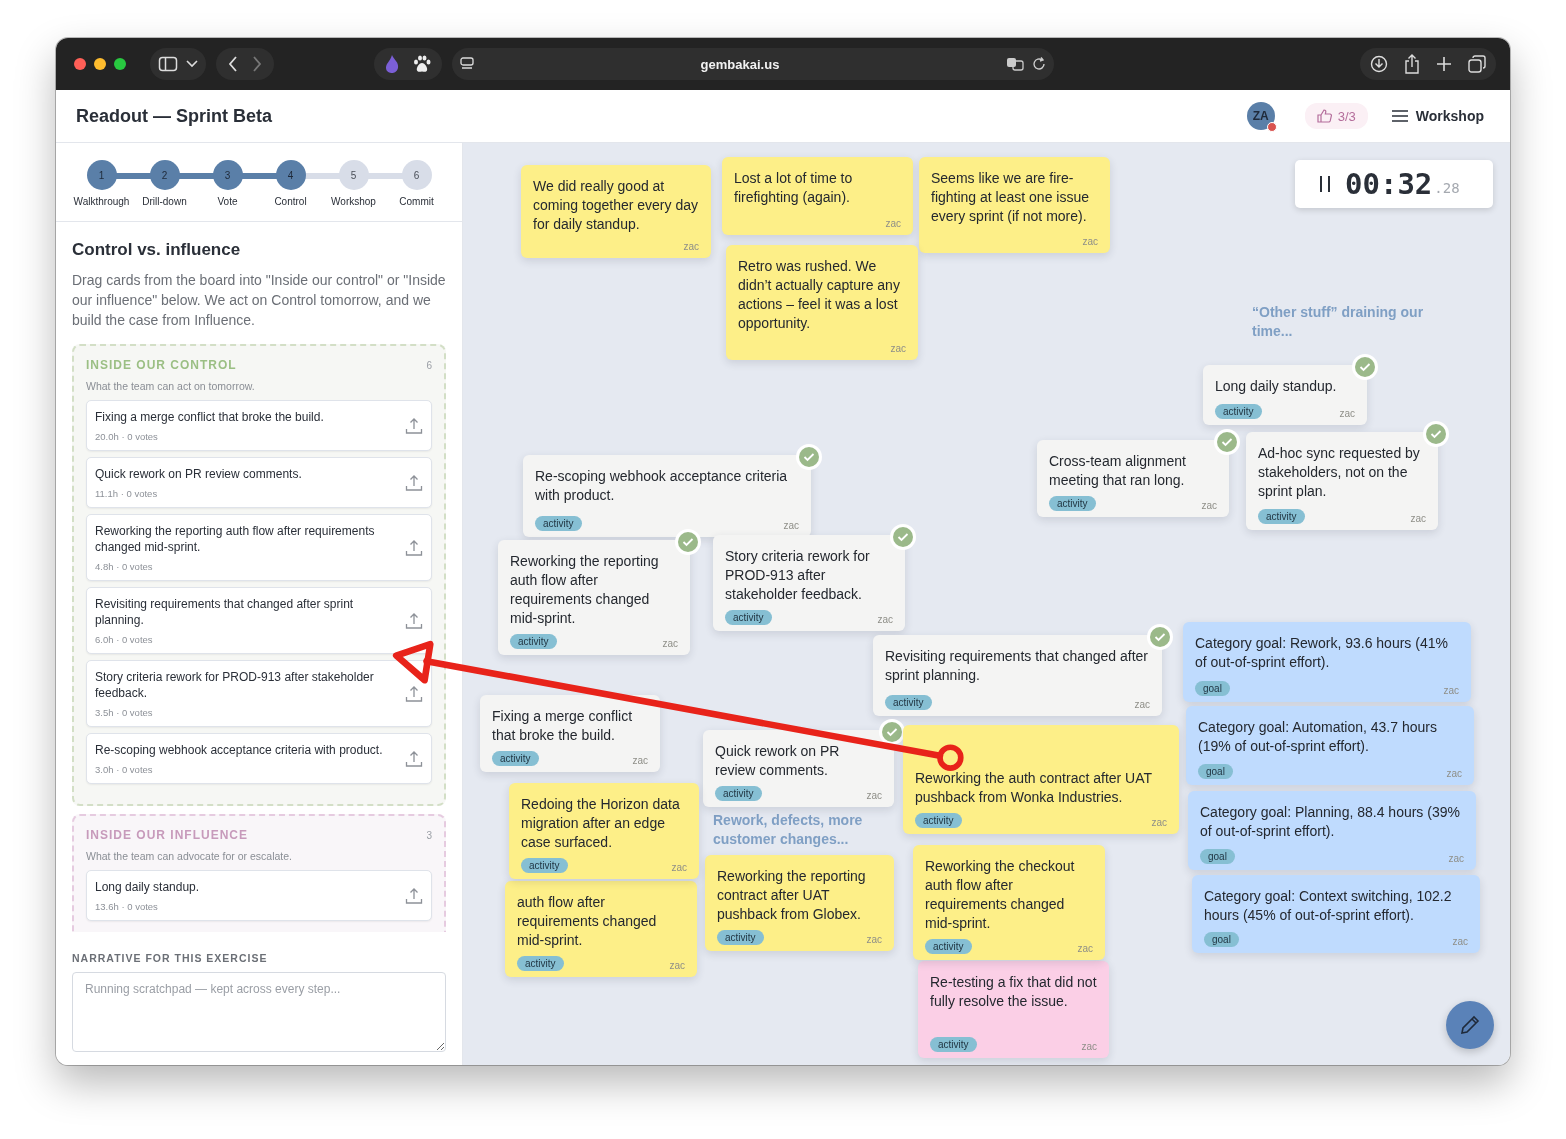 This screenshot has height=1139, width=1566. I want to click on sticky-note: Retro was rushed. We didn’t actually capture any actions – feel it was a lost opportunity. zac, so click(822, 302).